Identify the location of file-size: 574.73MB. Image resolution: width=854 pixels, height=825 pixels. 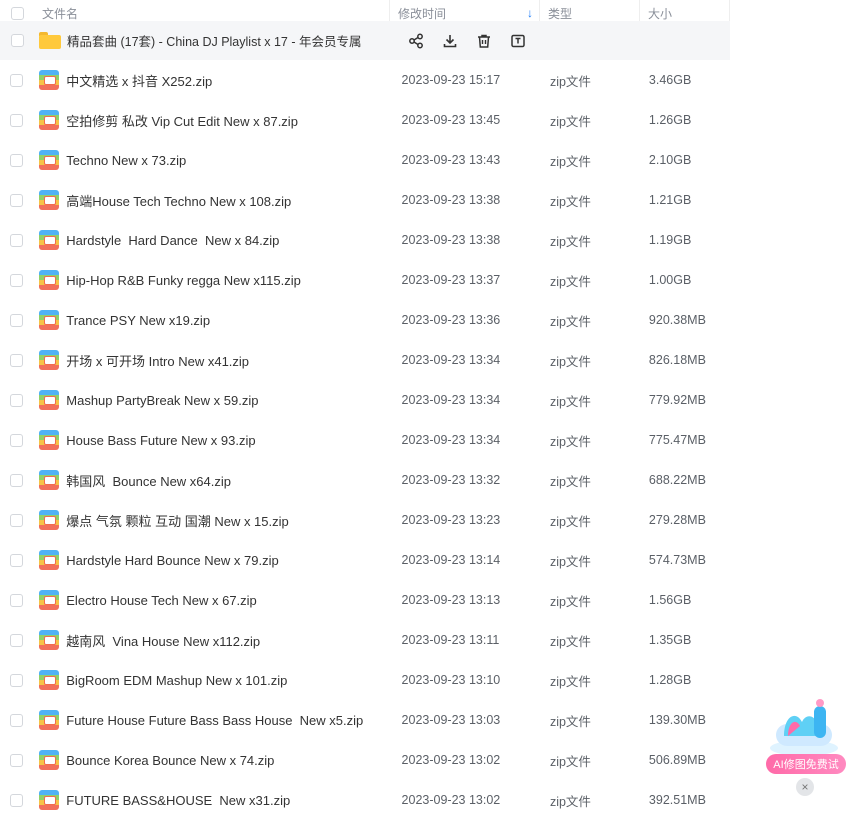
(677, 560).